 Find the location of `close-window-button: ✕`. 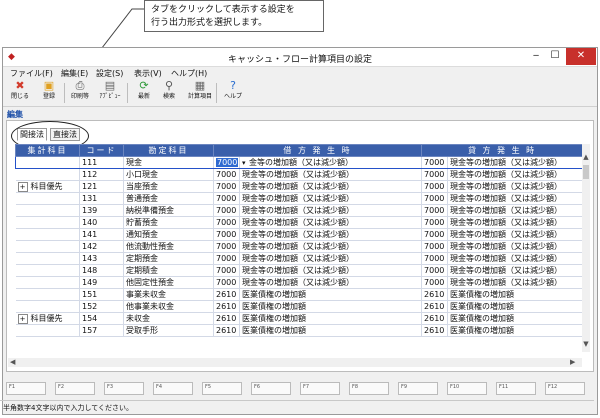

close-window-button: ✕ is located at coordinates (581, 56).